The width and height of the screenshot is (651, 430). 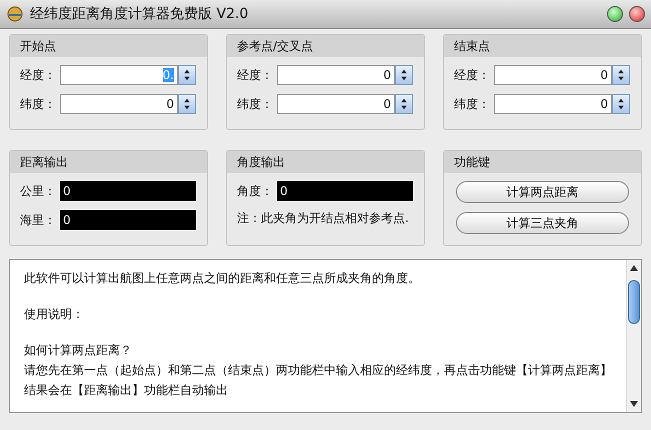 I want to click on group-title: 结束点, so click(x=542, y=46).